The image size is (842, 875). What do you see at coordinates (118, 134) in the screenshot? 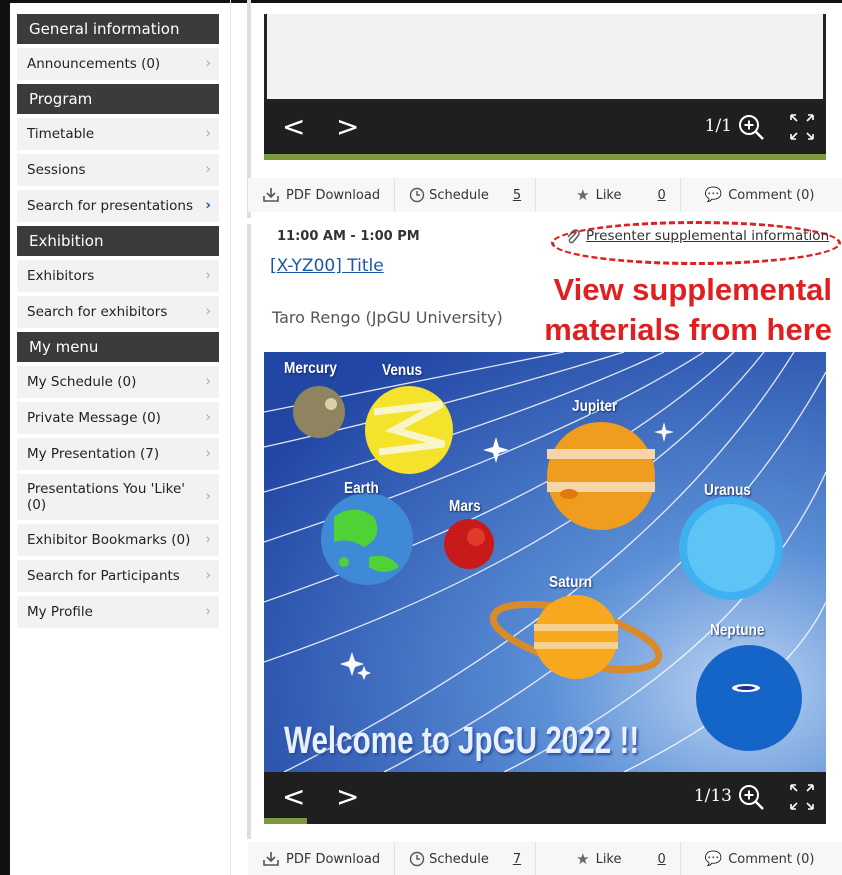
I see `sidebar-item-timetable: Timetable ›` at bounding box center [118, 134].